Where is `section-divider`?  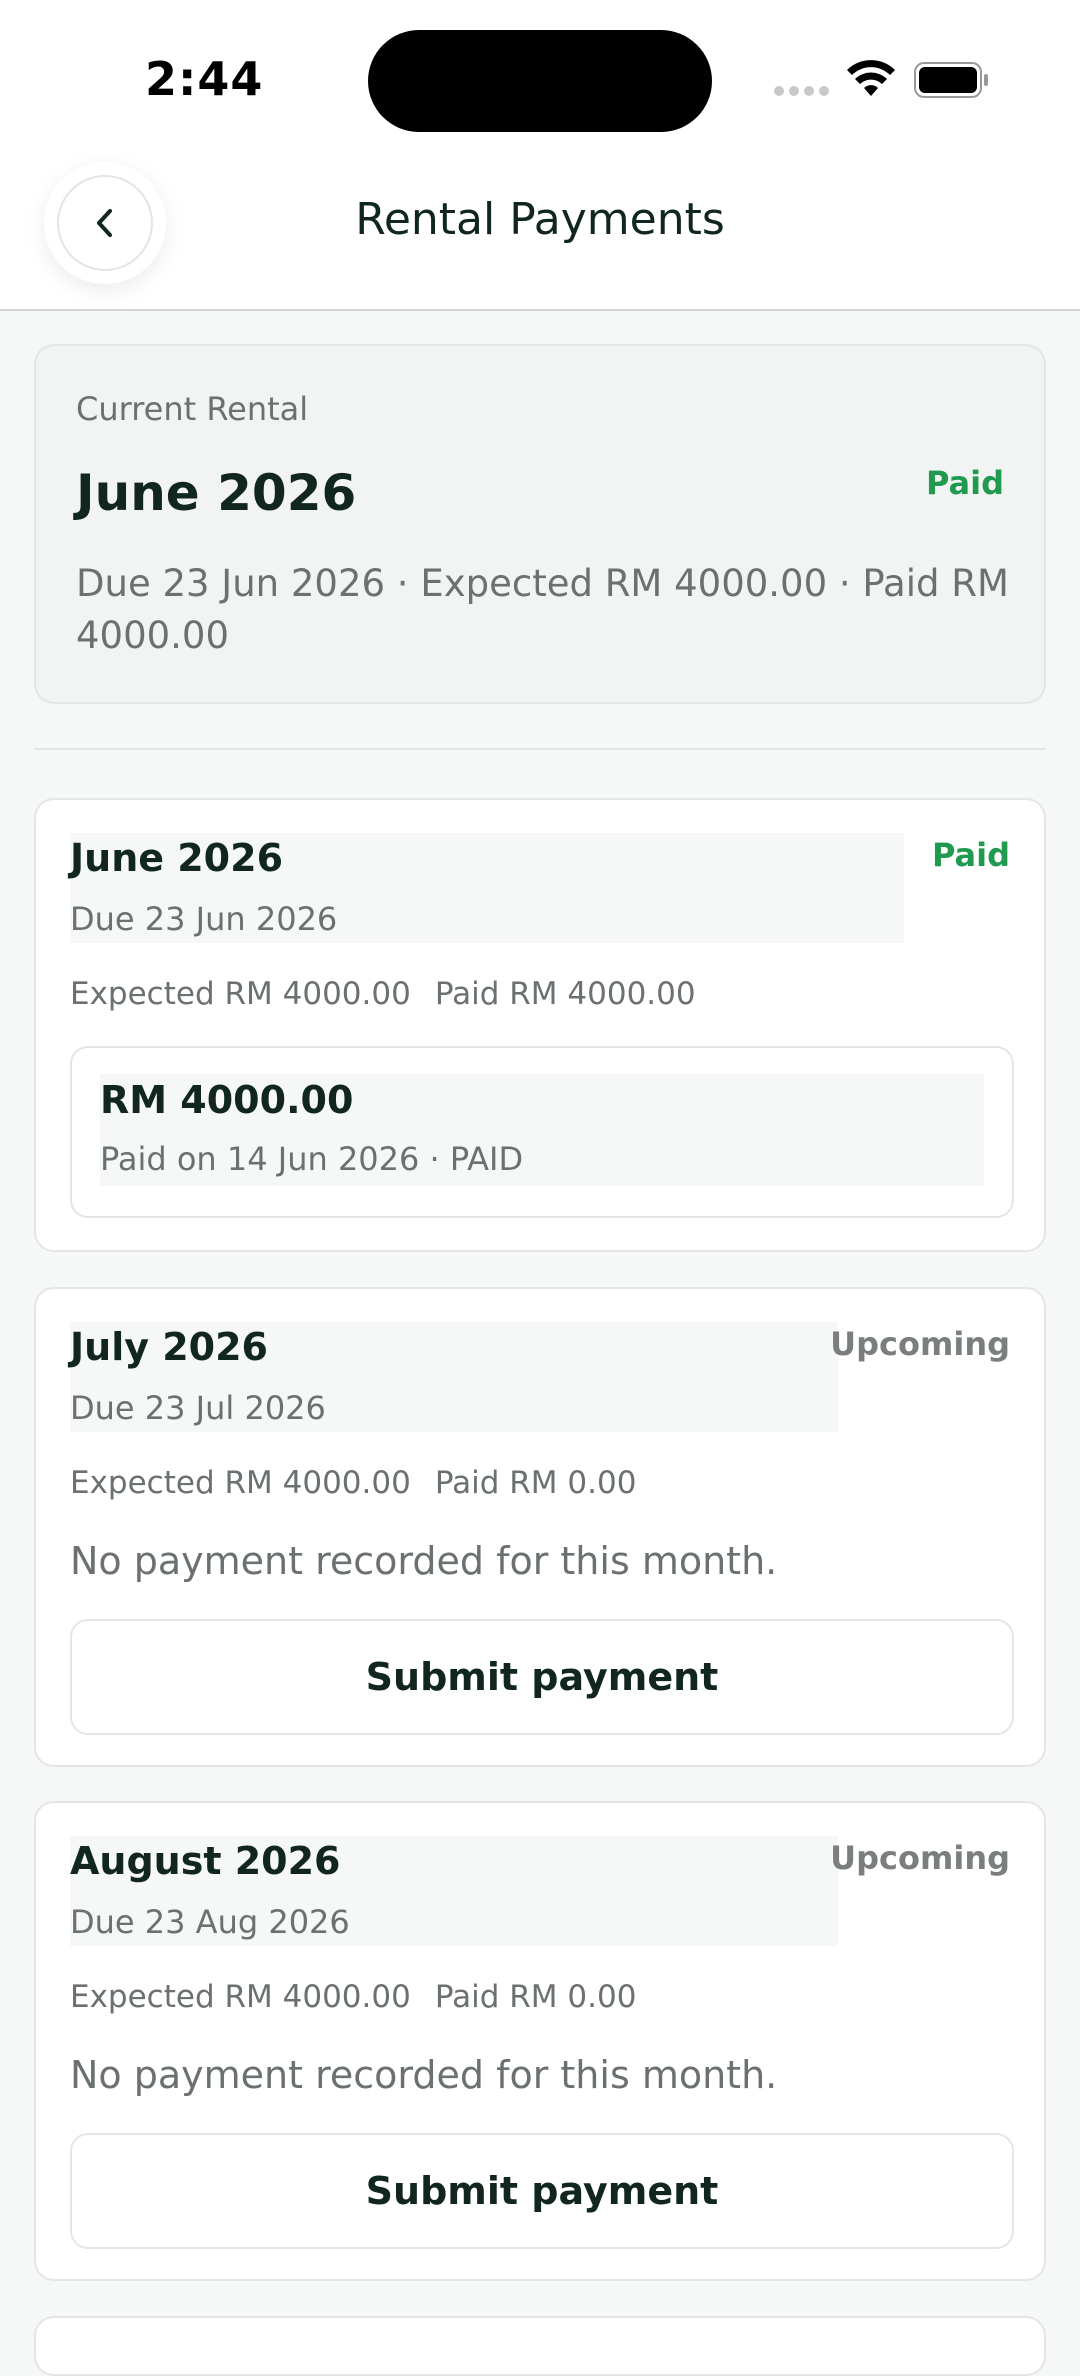 section-divider is located at coordinates (540, 749).